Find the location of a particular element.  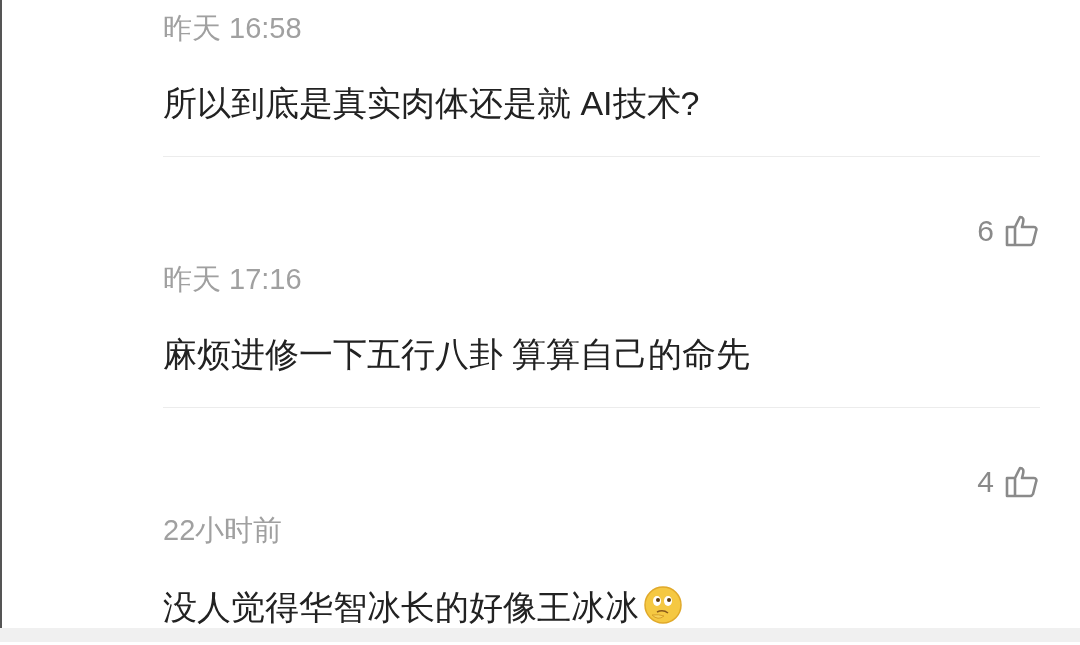

comment-text: 没人觉得华智冰长的好像王冰冰 is located at coordinates (423, 605).